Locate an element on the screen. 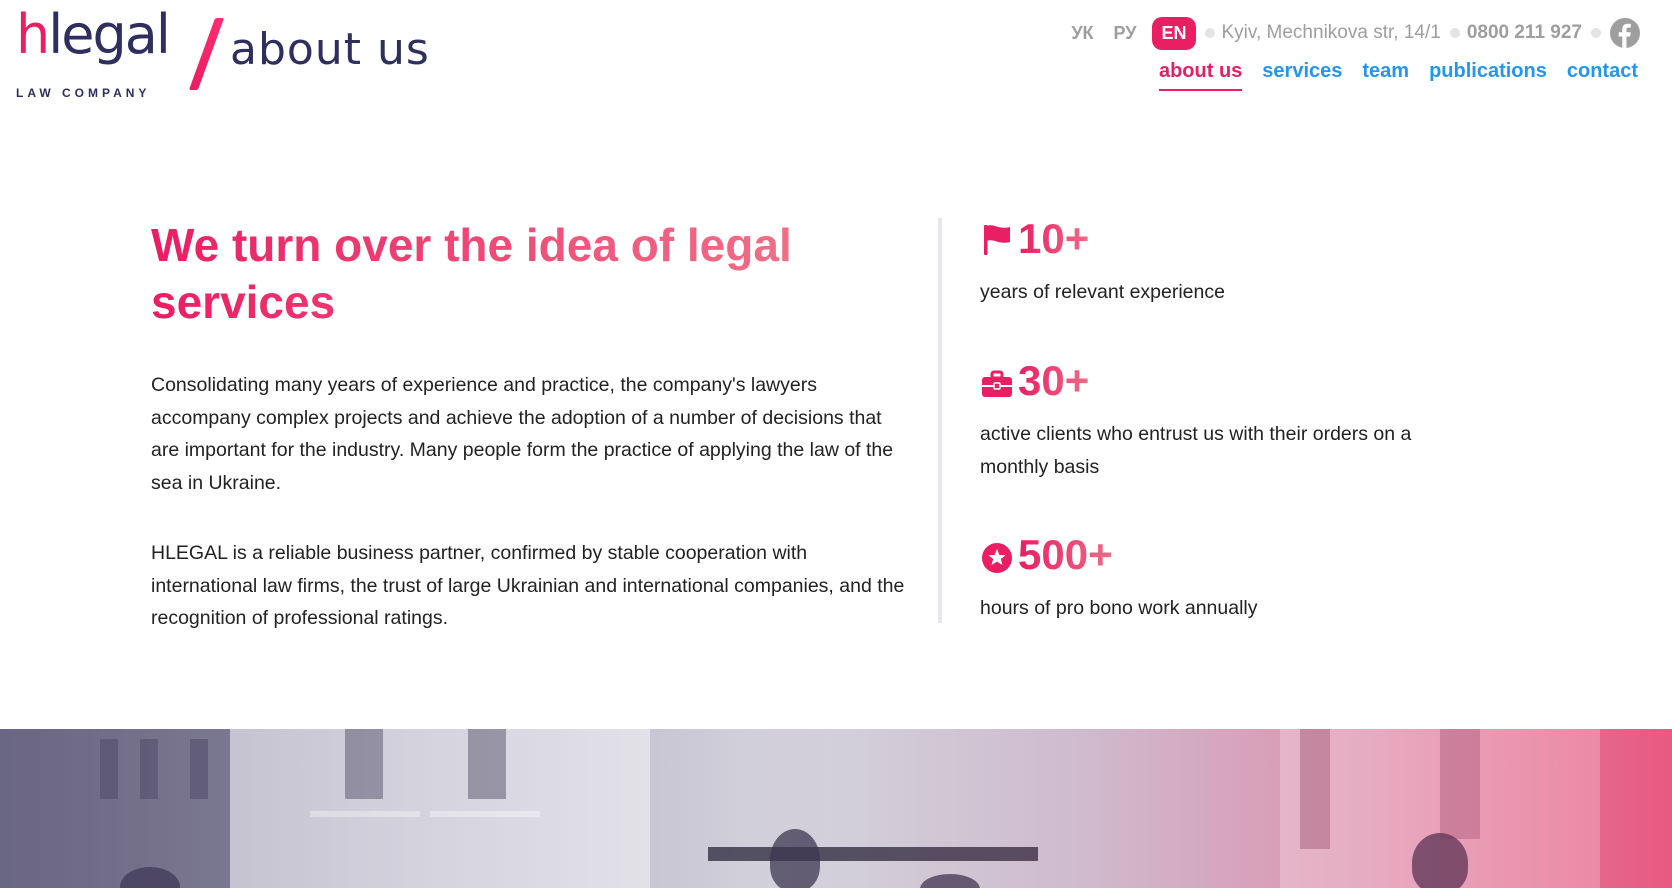 The width and height of the screenshot is (1672, 888). flag-icon is located at coordinates (997, 239).